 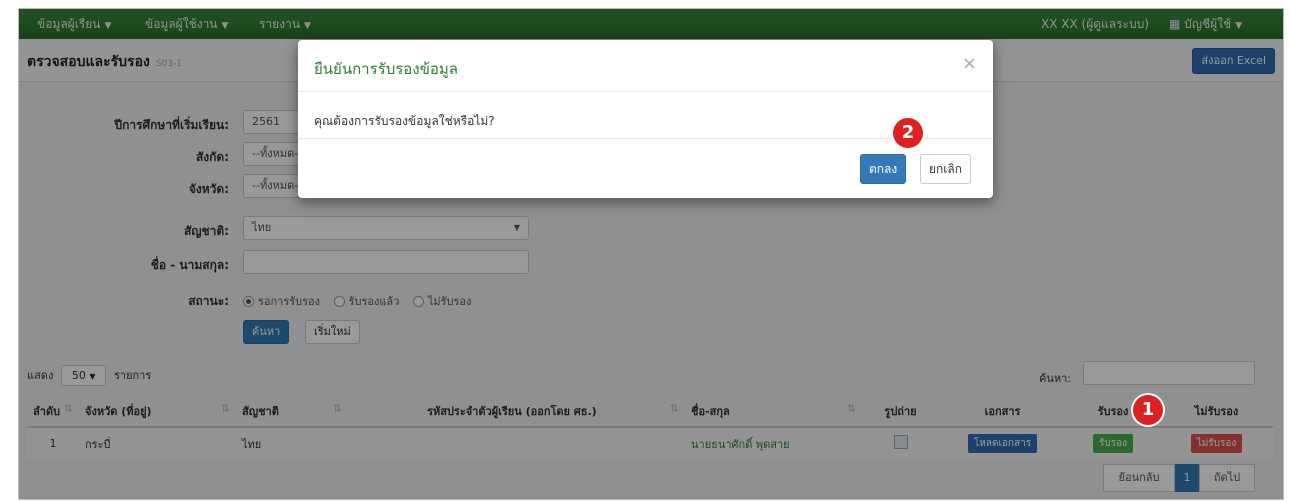 I want to click on callout-step-2: 2, so click(x=908, y=133).